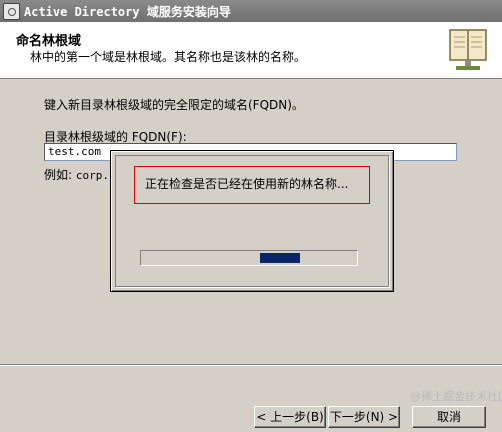  What do you see at coordinates (127, 12) in the screenshot?
I see `window-title: Active Directory 域服务安装向导` at bounding box center [127, 12].